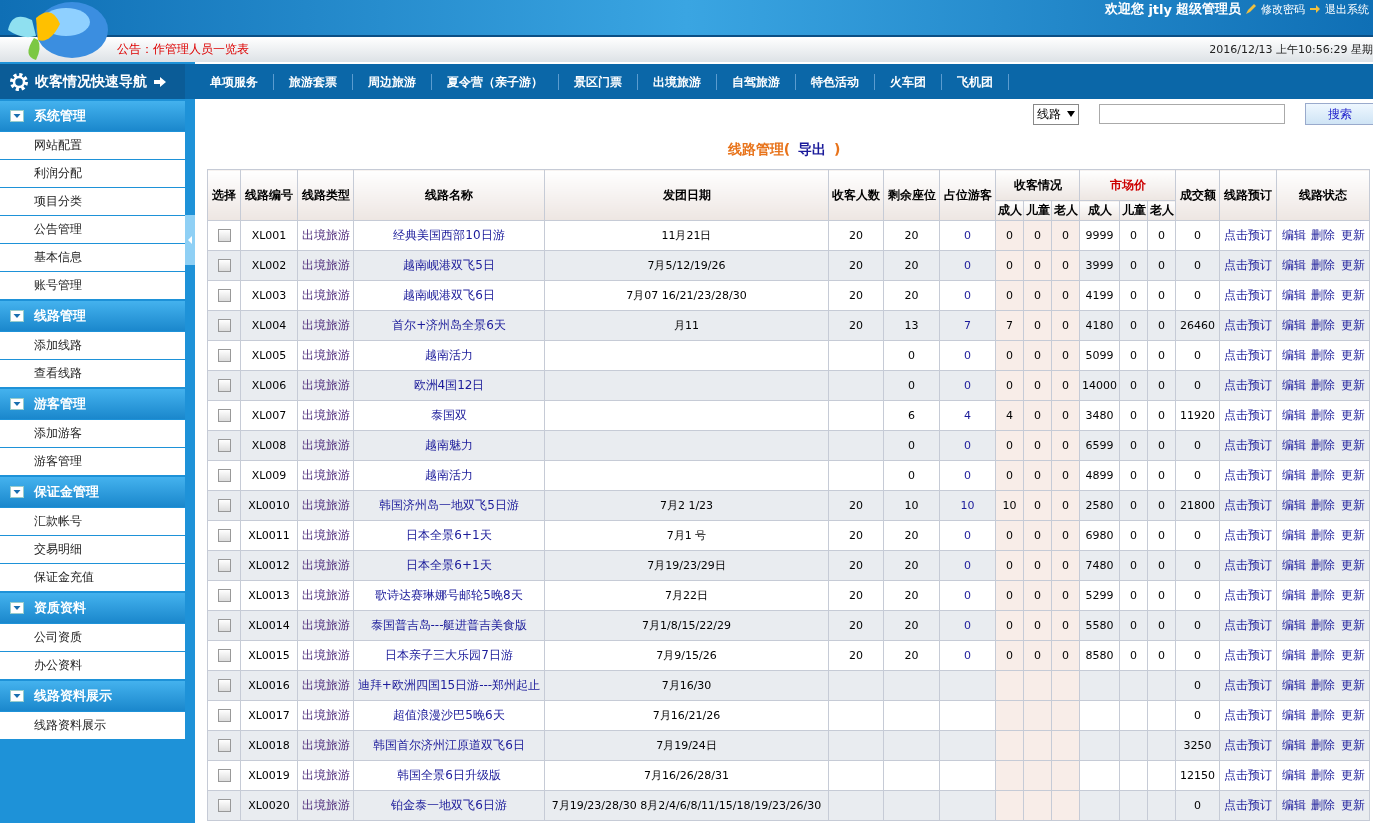  What do you see at coordinates (92, 285) in the screenshot?
I see `sidebar-item: 账号管理` at bounding box center [92, 285].